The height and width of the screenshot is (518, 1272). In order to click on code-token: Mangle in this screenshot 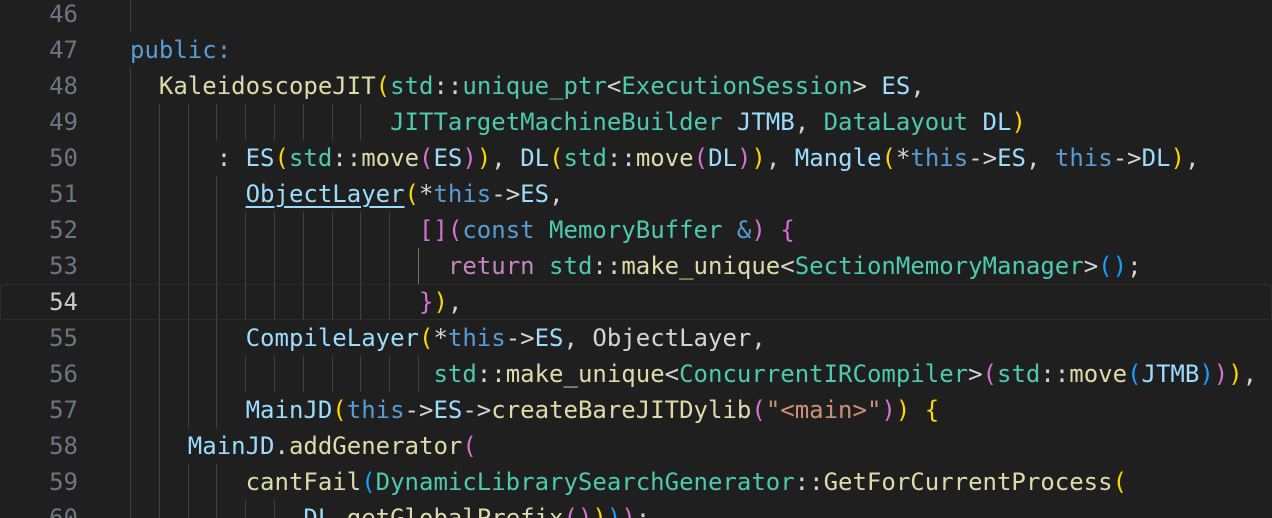, I will do `click(838, 158)`.